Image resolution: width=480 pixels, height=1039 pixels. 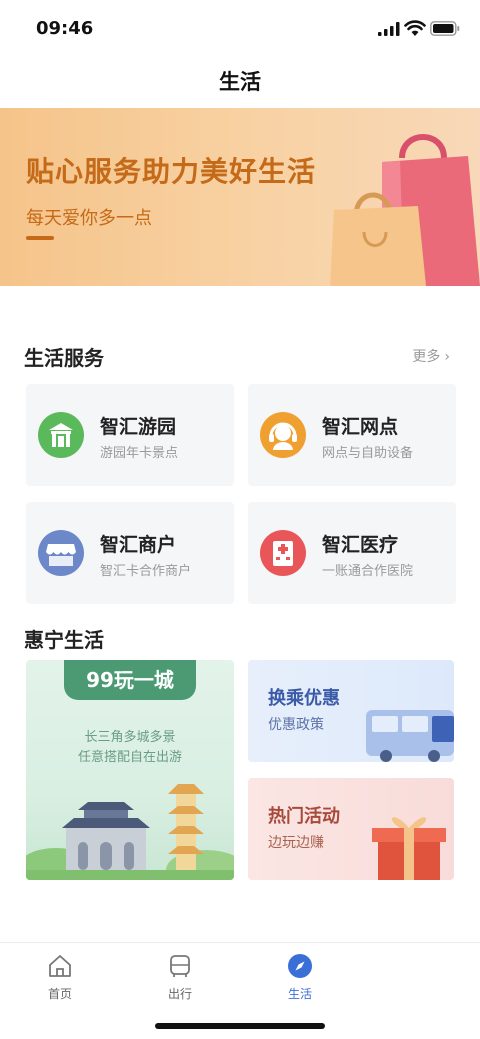 I want to click on city-landmark-illustration, so click(x=130, y=832).